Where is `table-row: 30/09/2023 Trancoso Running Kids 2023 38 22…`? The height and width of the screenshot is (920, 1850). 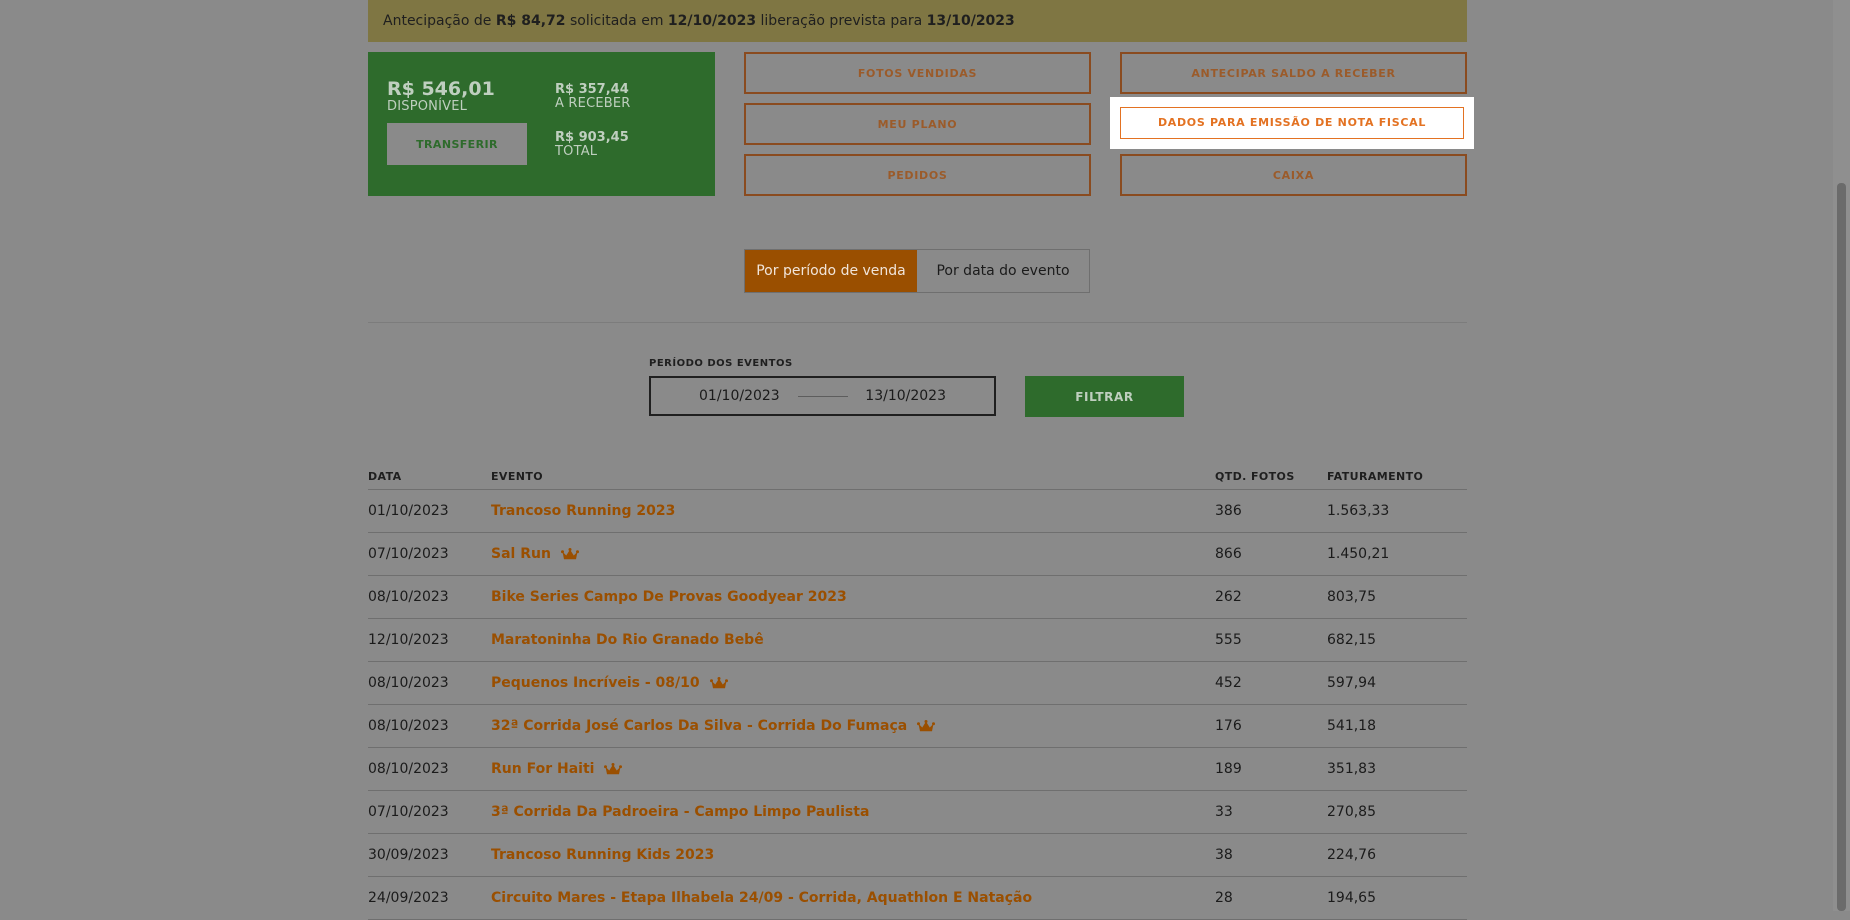 table-row: 30/09/2023 Trancoso Running Kids 2023 38 22… is located at coordinates (917, 855).